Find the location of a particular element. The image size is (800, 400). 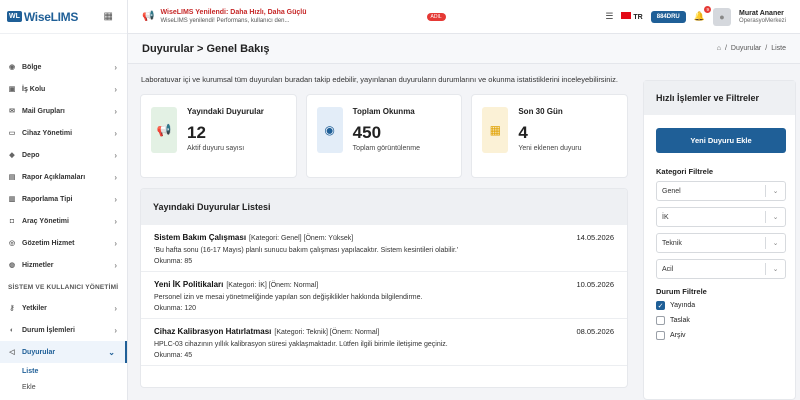

sidebar-section-title: SİSTEM VE KULLANICI YÖNETİMİ is located at coordinates (63, 287).